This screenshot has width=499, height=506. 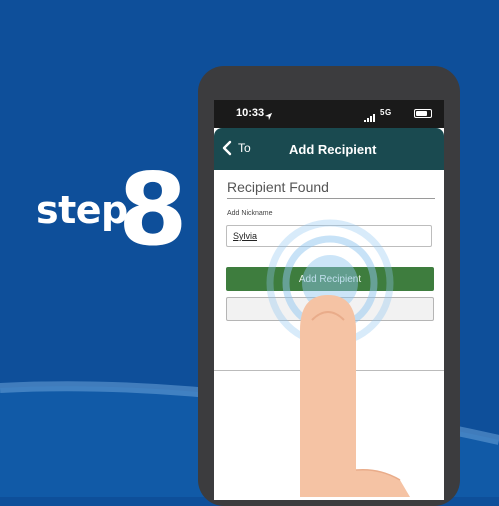 I want to click on location-arrow-icon, so click(x=268, y=117).